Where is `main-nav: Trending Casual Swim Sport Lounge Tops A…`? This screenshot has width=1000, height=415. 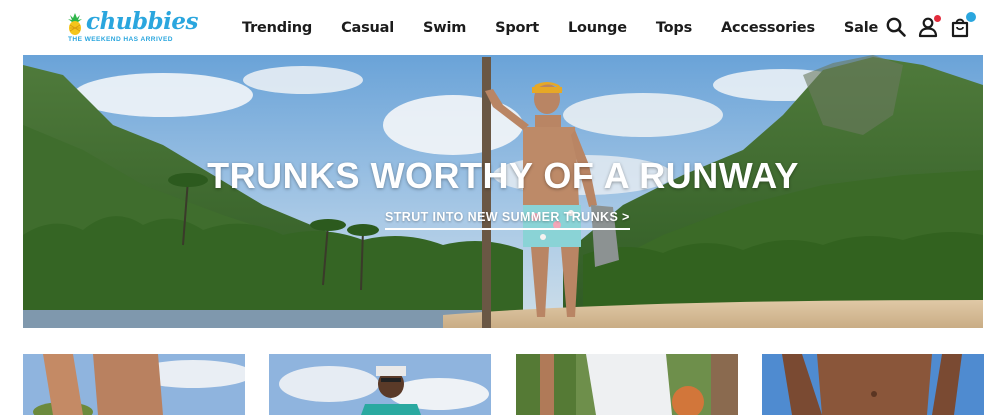
main-nav: Trending Casual Swim Sport Lounge Tops A… is located at coordinates (568, 27).